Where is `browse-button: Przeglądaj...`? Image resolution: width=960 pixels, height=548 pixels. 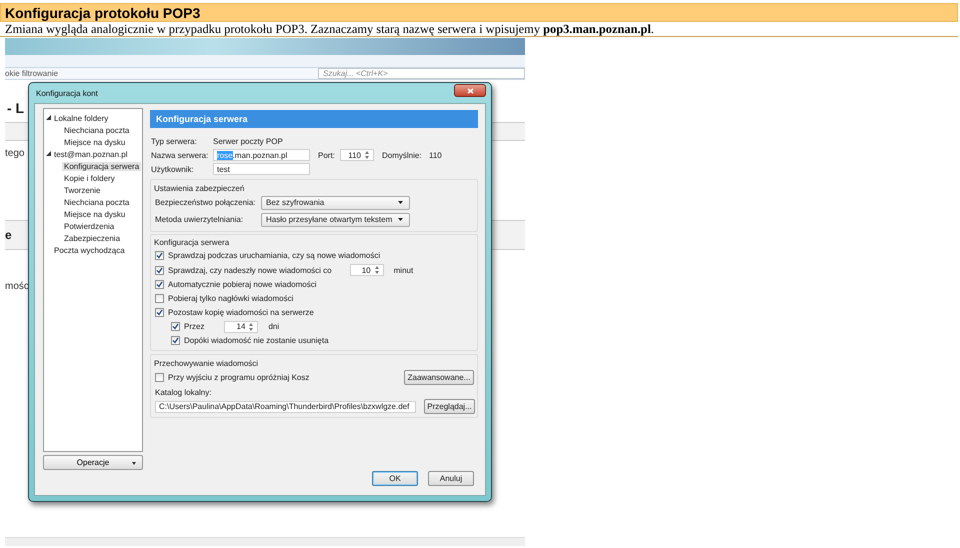
browse-button: Przeglądaj... is located at coordinates (449, 406).